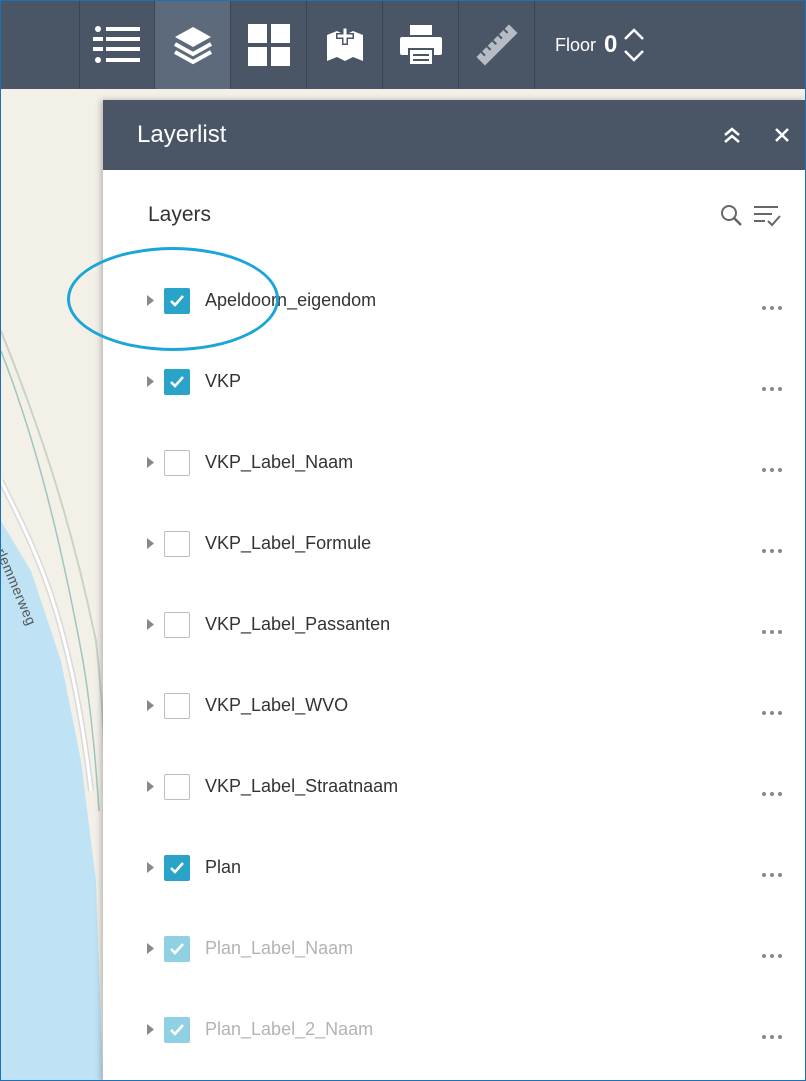  I want to click on close-button, so click(781, 135).